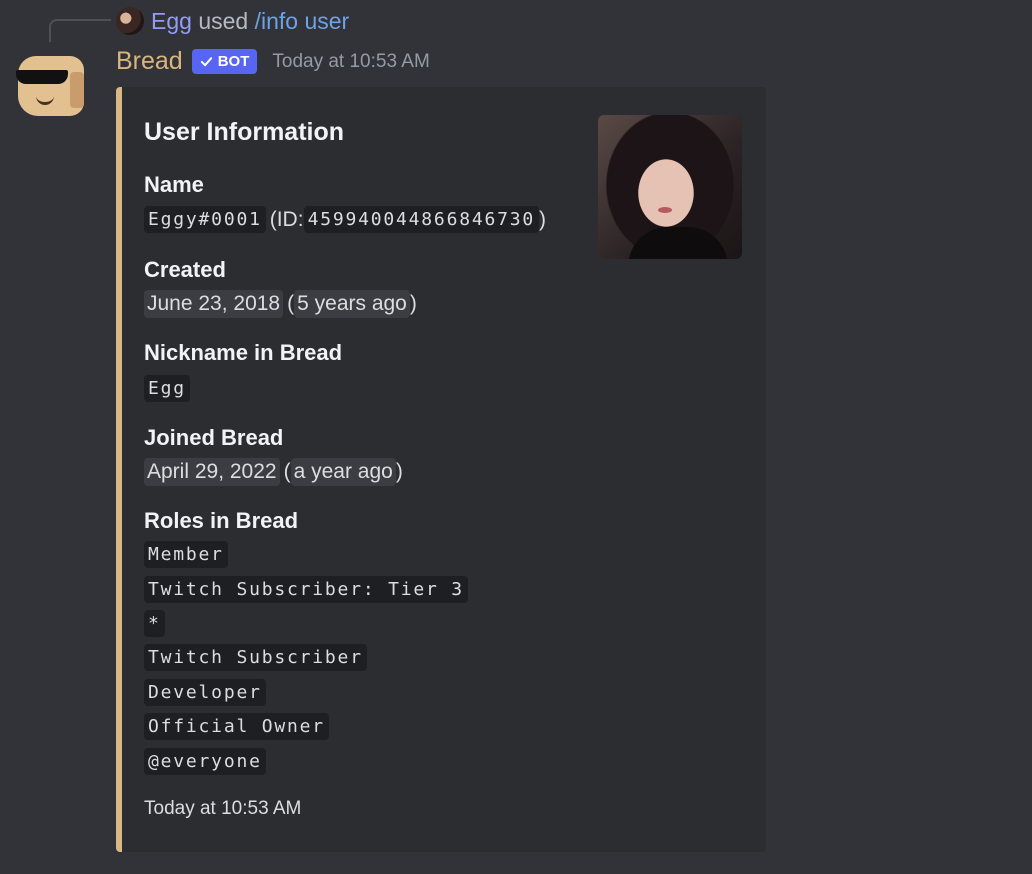  What do you see at coordinates (250, 21) in the screenshot?
I see `reply-context: Egg used /info user` at bounding box center [250, 21].